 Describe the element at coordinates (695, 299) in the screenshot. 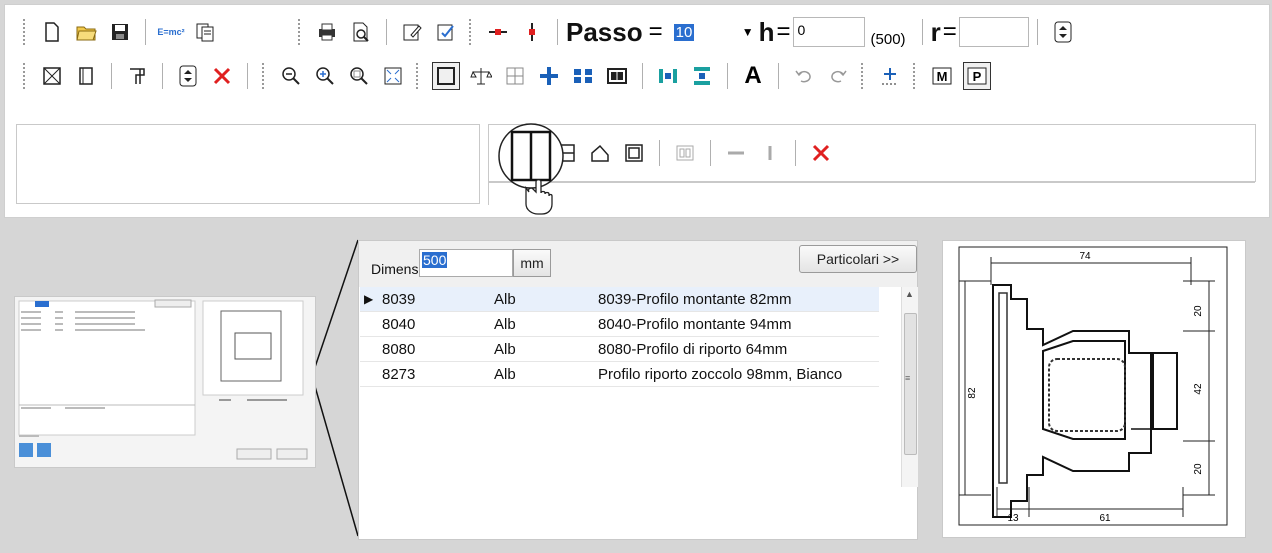

I see `row-description: 8039-Profilo montante 82mm` at that location.